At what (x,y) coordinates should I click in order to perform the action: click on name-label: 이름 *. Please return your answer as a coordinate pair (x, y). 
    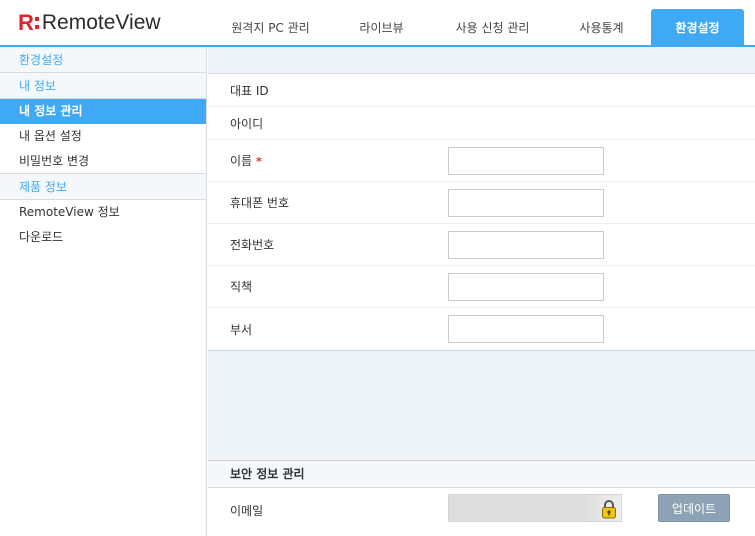
    Looking at the image, I should click on (246, 160).